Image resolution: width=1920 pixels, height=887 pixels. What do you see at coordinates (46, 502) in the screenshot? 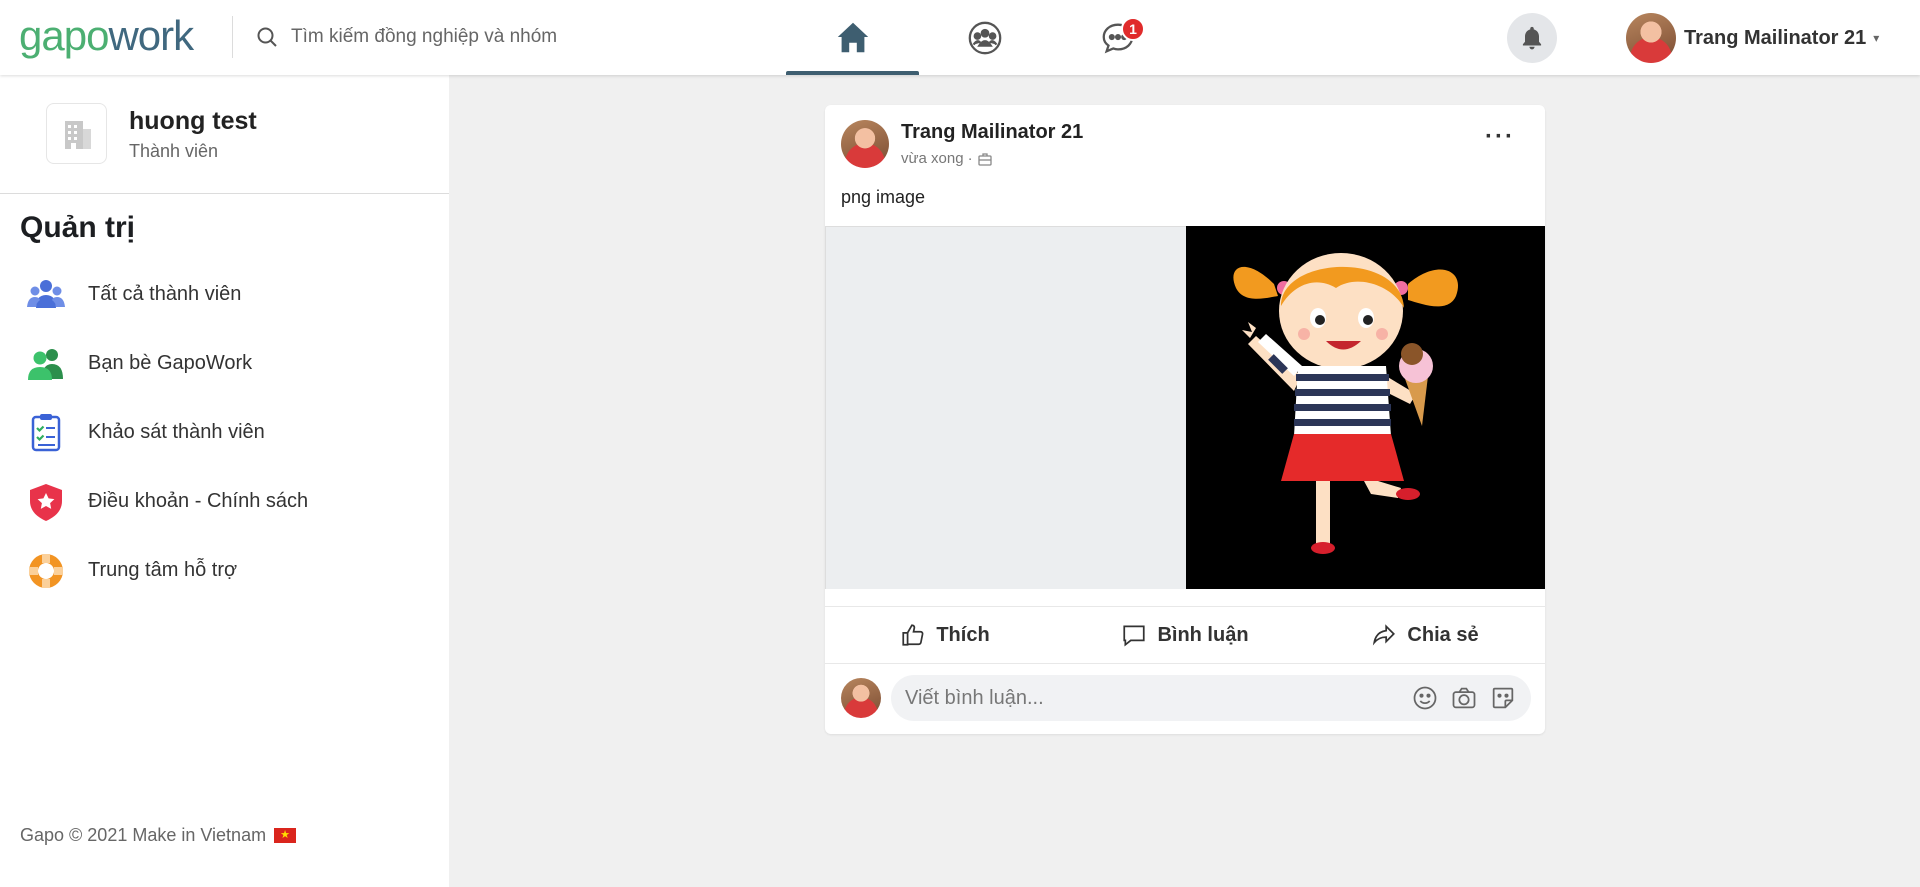
I see `shield-star-icon` at bounding box center [46, 502].